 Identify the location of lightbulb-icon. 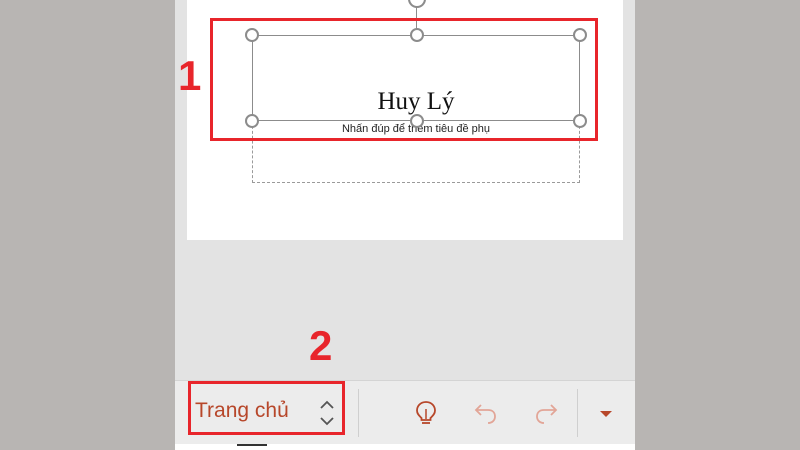
(426, 413).